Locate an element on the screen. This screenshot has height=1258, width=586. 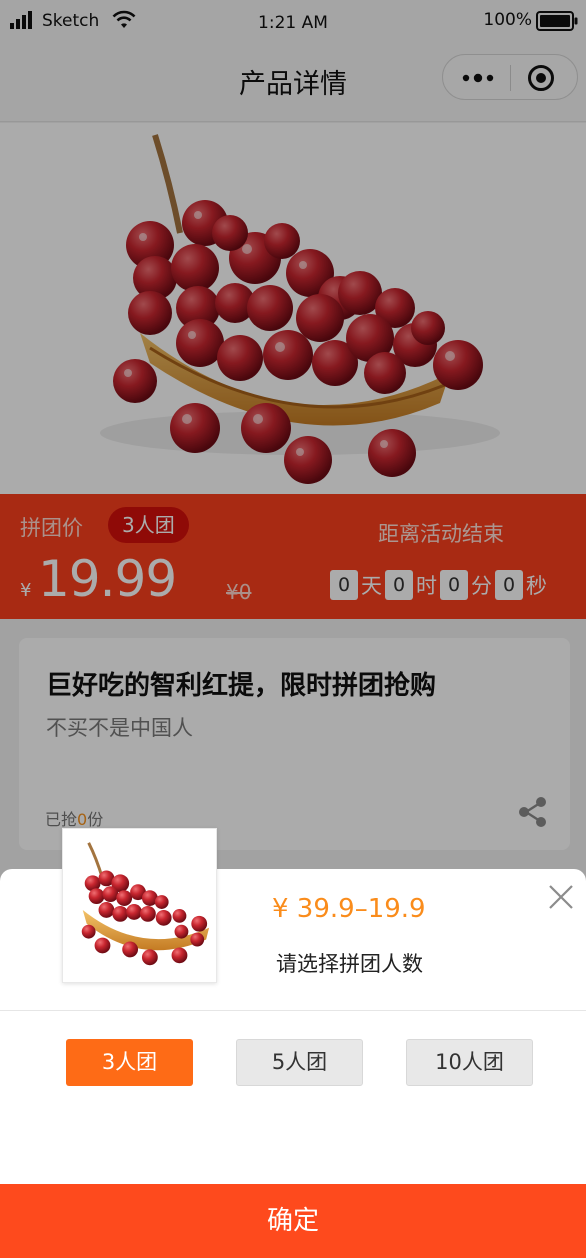
close-icon is located at coordinates (561, 897).